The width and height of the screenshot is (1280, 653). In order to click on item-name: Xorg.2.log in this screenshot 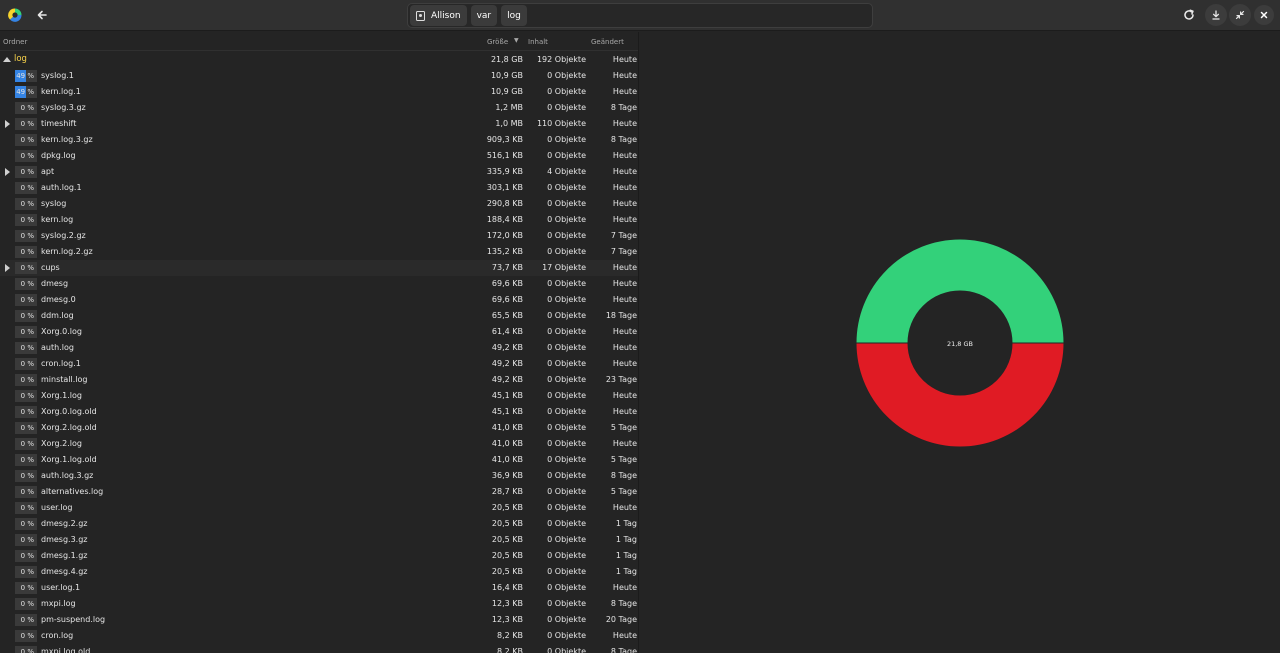, I will do `click(61, 443)`.